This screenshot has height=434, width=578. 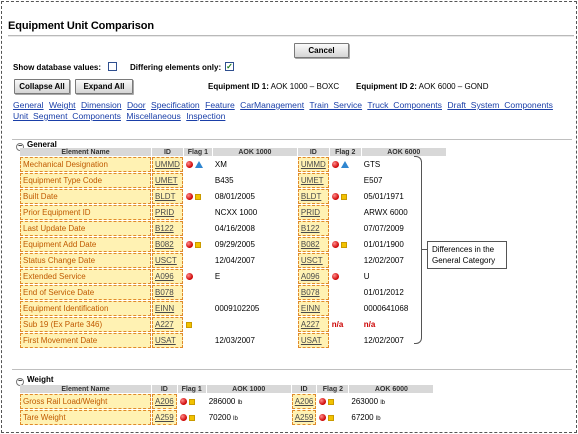 I want to click on blue-flag-icon, so click(x=344, y=164).